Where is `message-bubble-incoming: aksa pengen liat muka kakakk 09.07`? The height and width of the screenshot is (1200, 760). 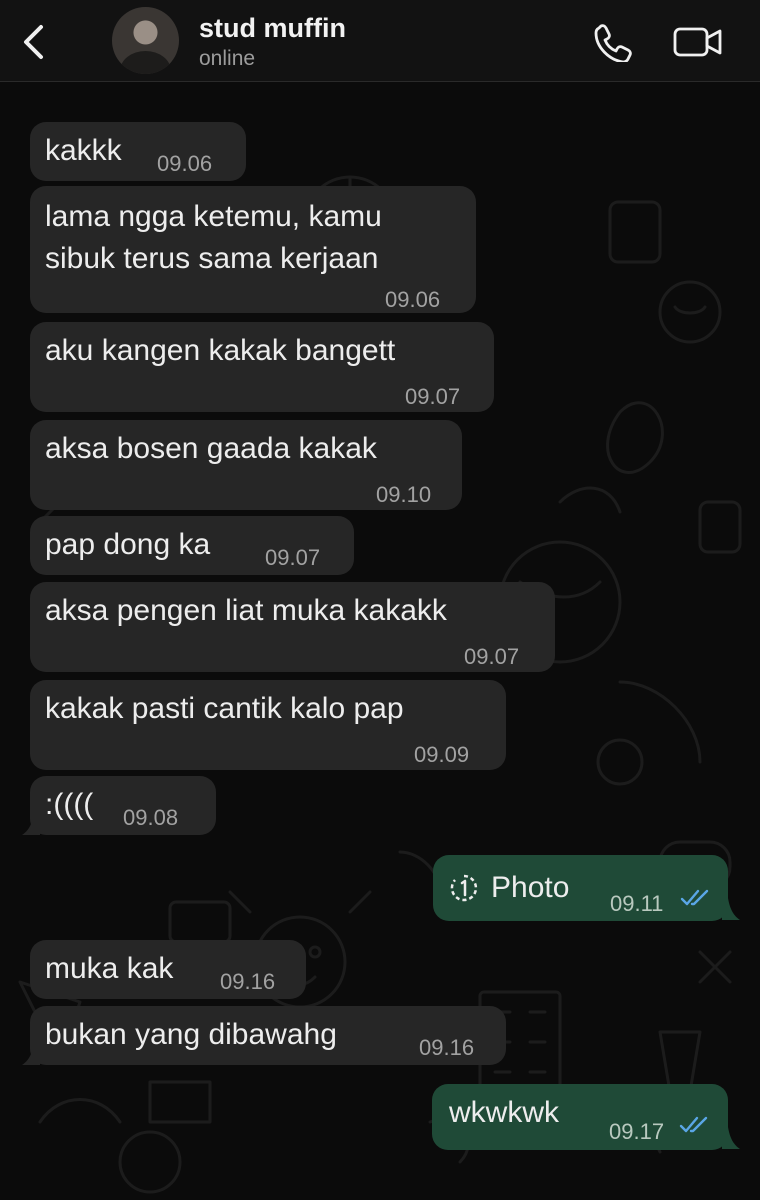 message-bubble-incoming: aksa pengen liat muka kakakk 09.07 is located at coordinates (292, 627).